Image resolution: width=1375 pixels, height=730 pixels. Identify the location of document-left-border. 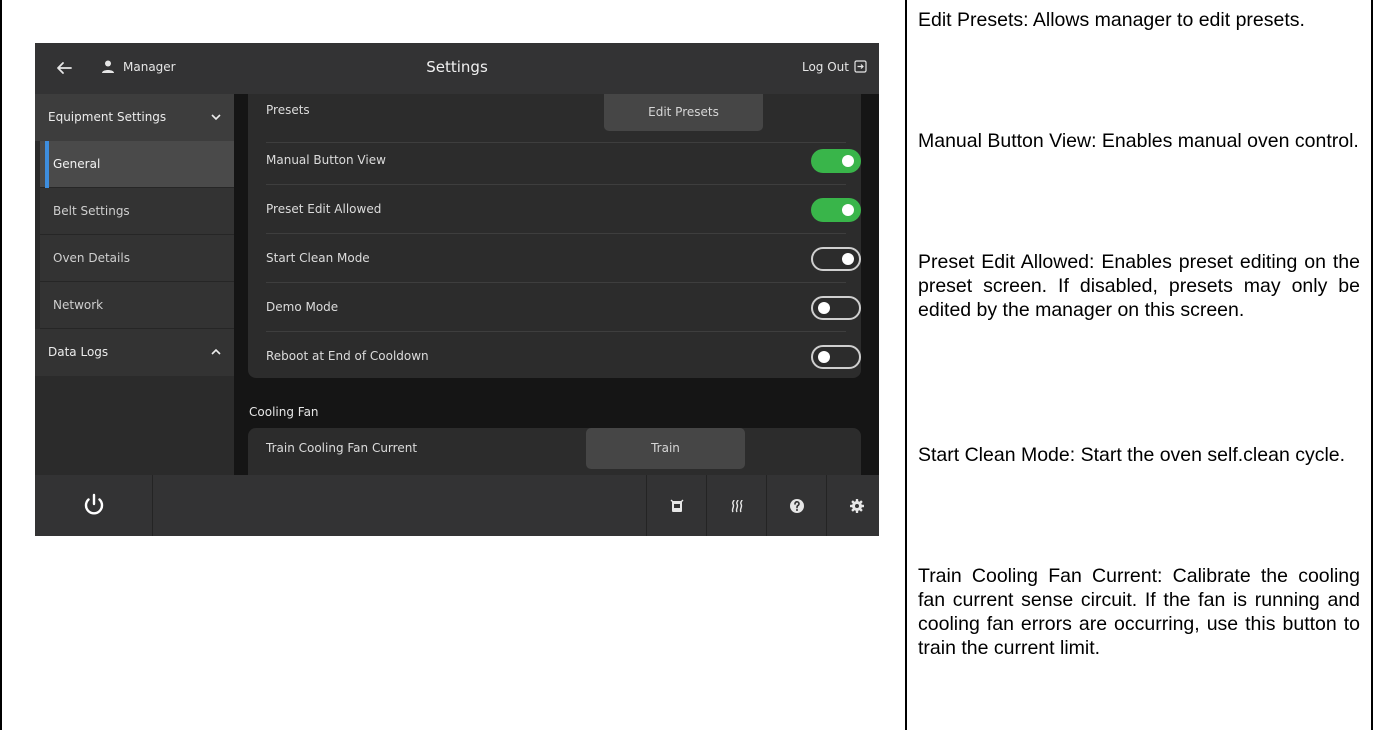
(1, 365).